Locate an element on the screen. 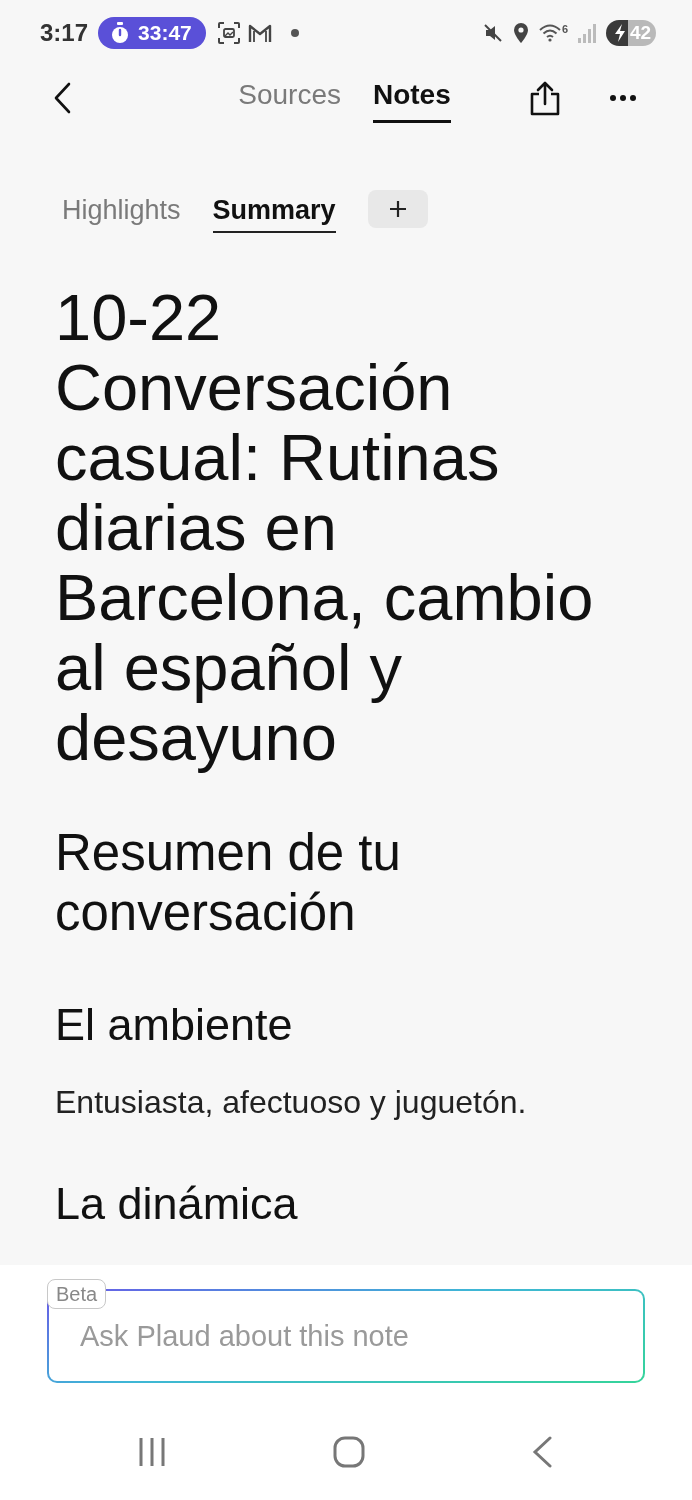 Image resolution: width=692 pixels, height=1500 pixels. subsection-heading: El ambiente is located at coordinates (174, 1025).